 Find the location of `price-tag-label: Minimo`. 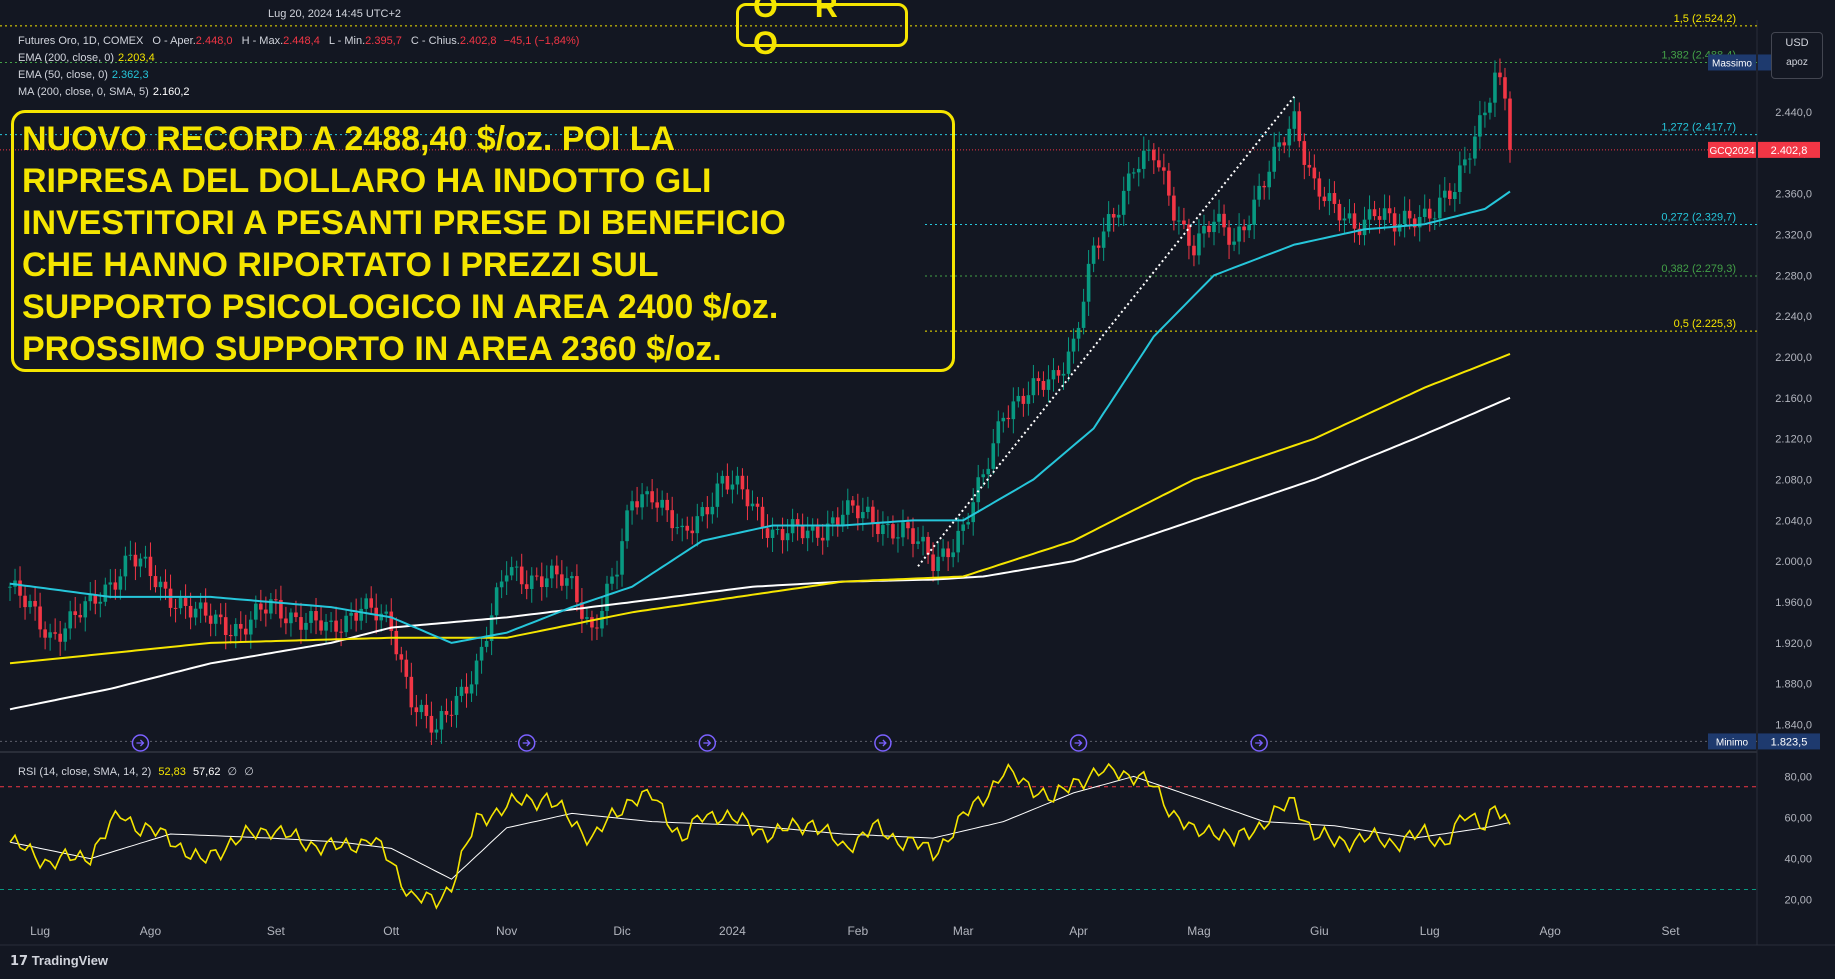

price-tag-label: Minimo is located at coordinates (1732, 742).